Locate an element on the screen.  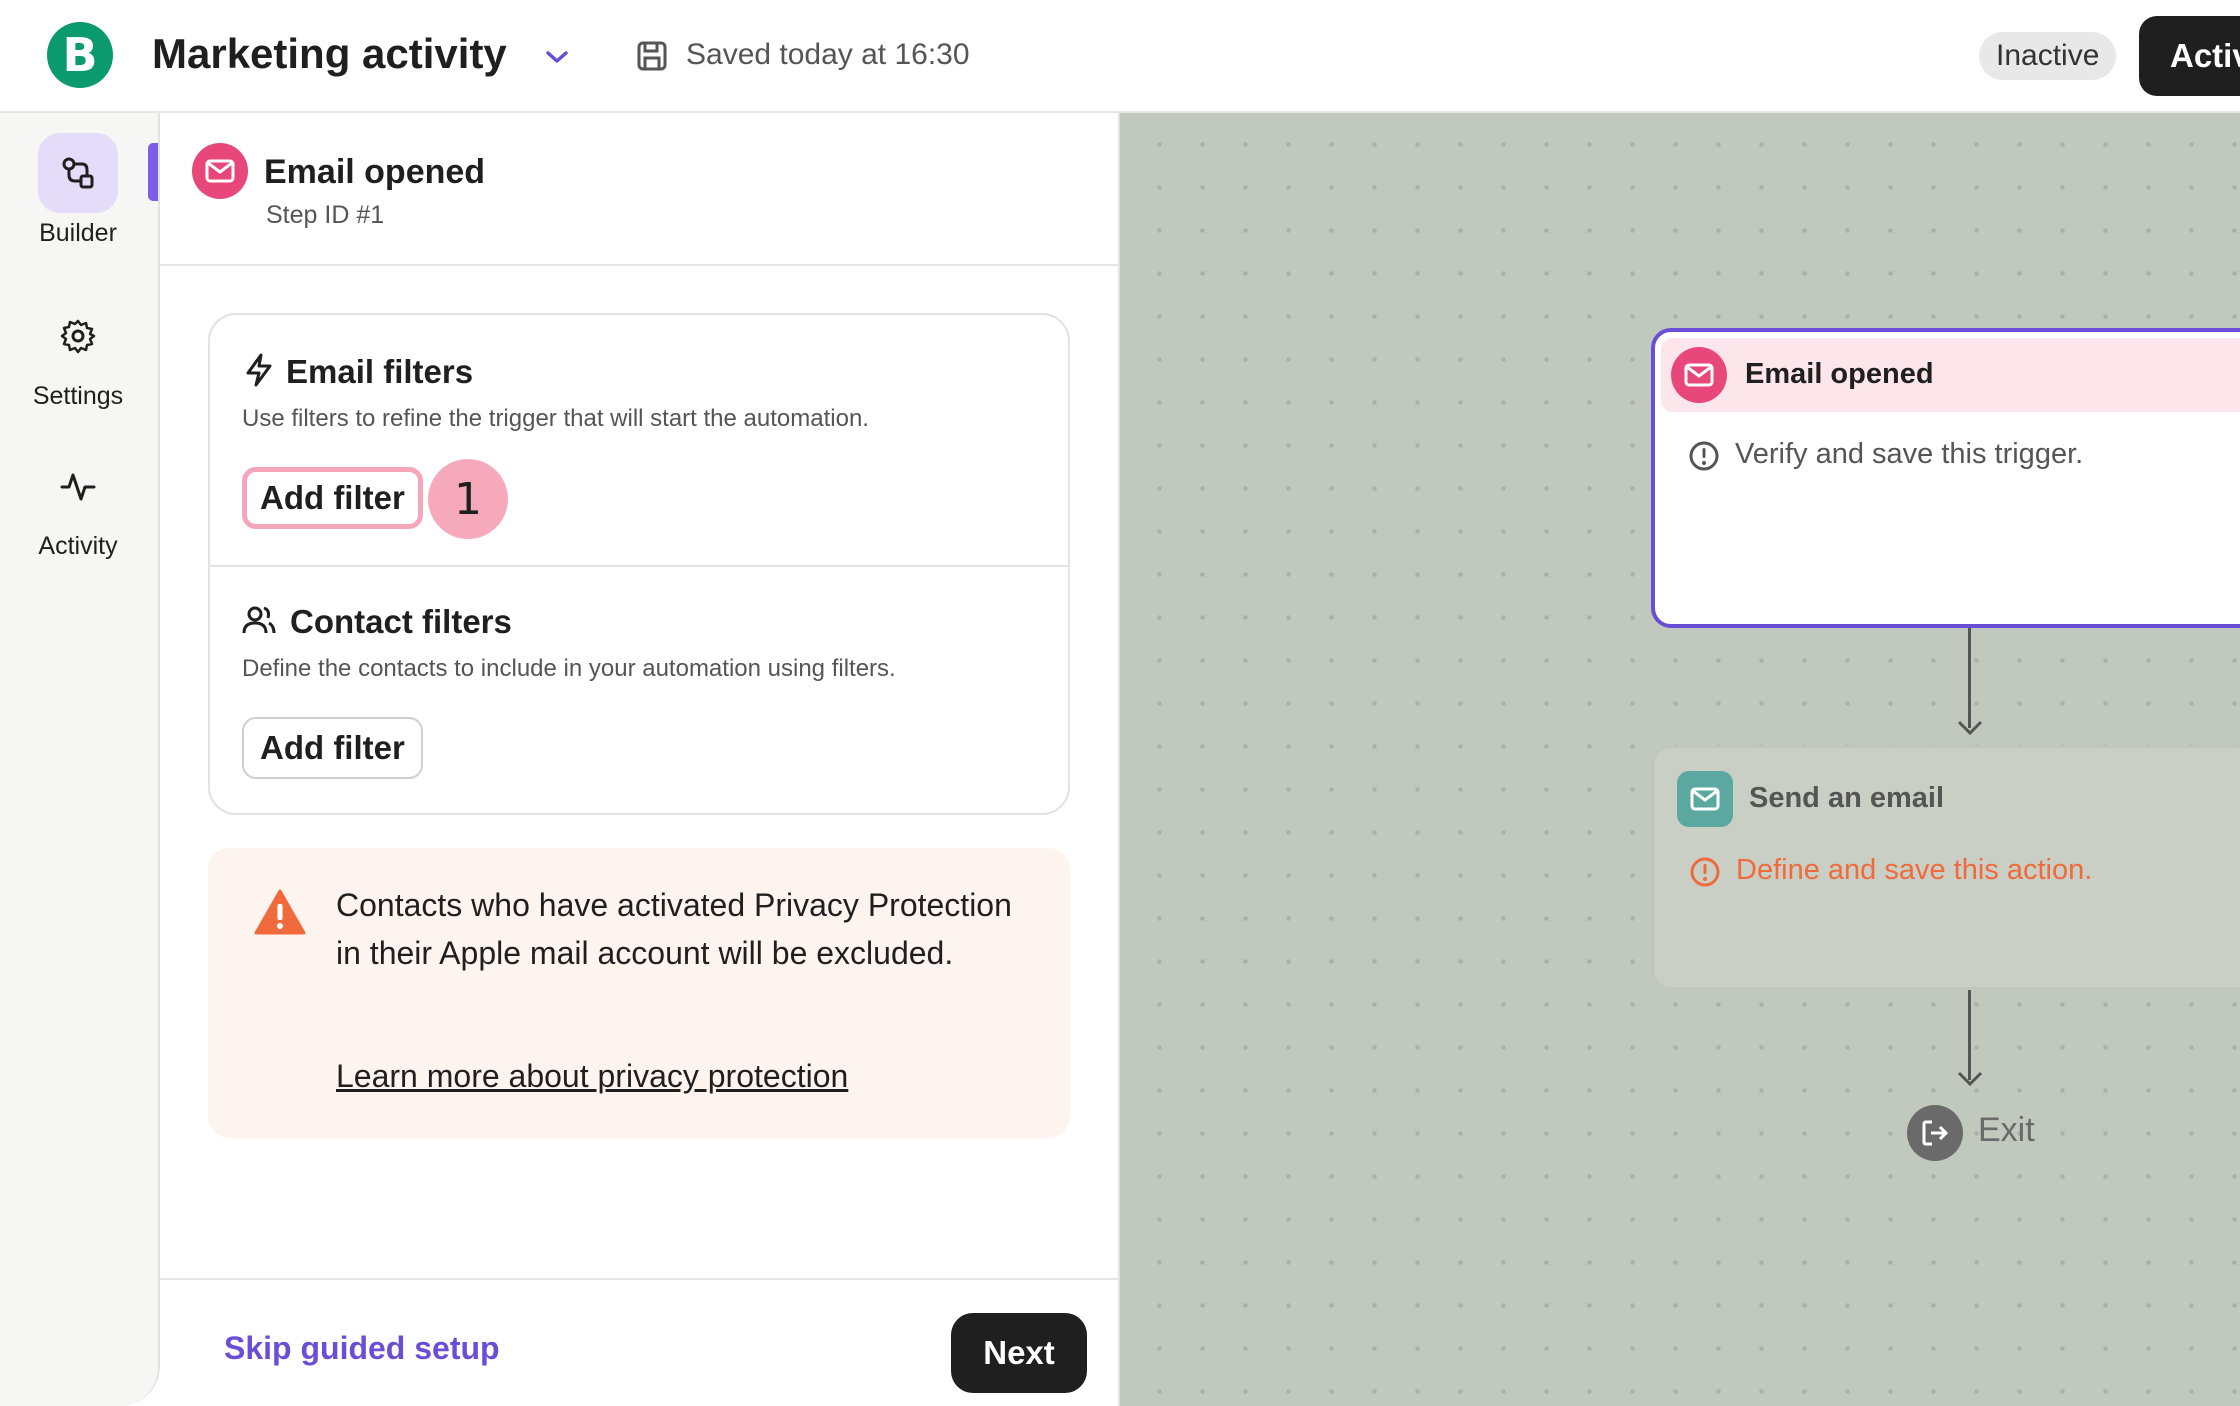
contacts-icon is located at coordinates (259, 620).